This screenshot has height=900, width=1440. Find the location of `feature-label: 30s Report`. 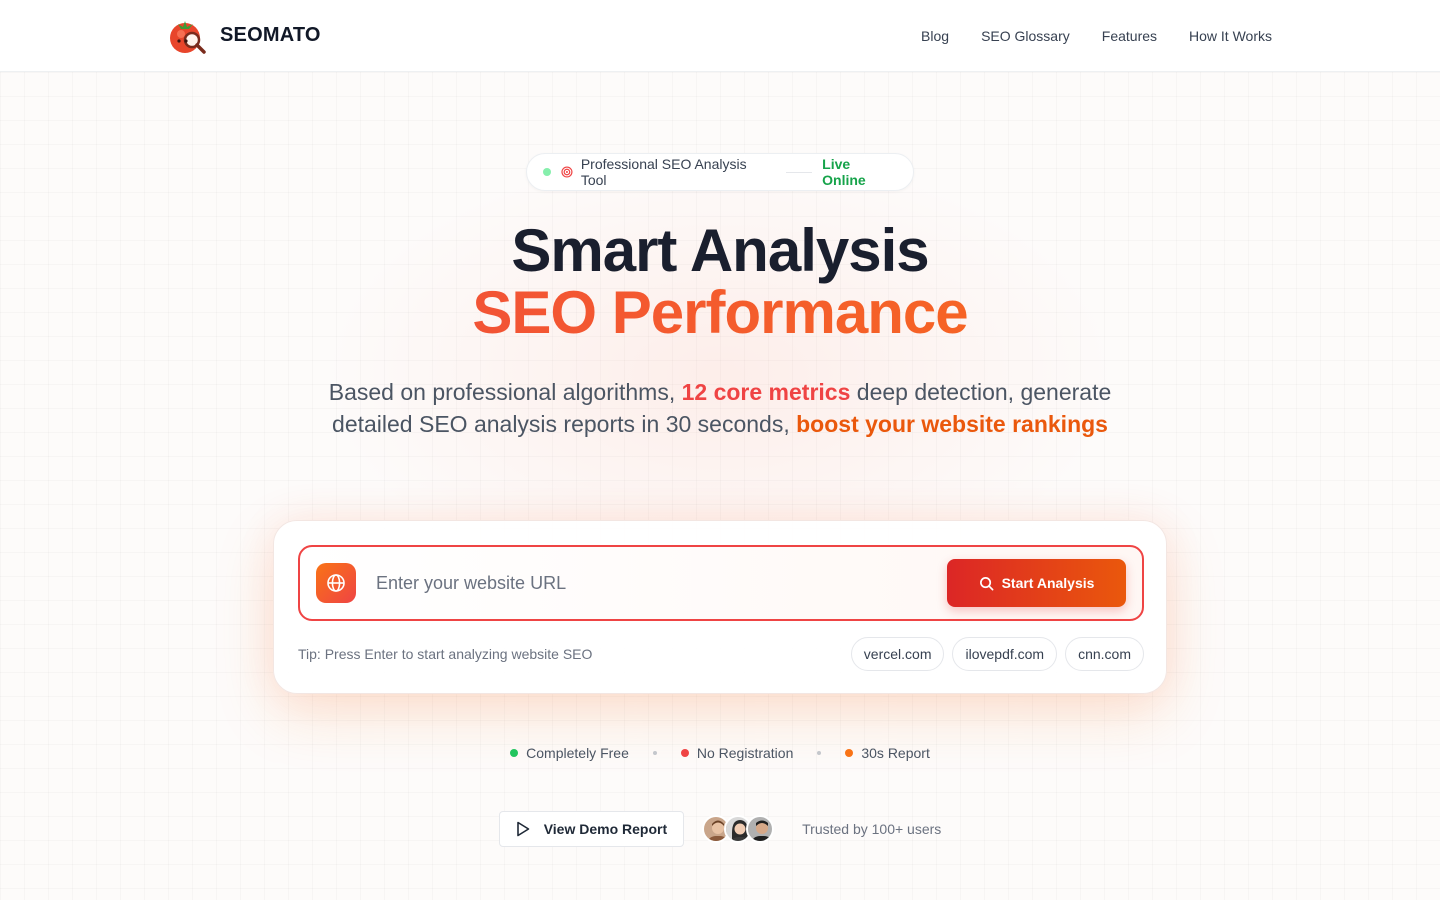

feature-label: 30s Report is located at coordinates (895, 753).